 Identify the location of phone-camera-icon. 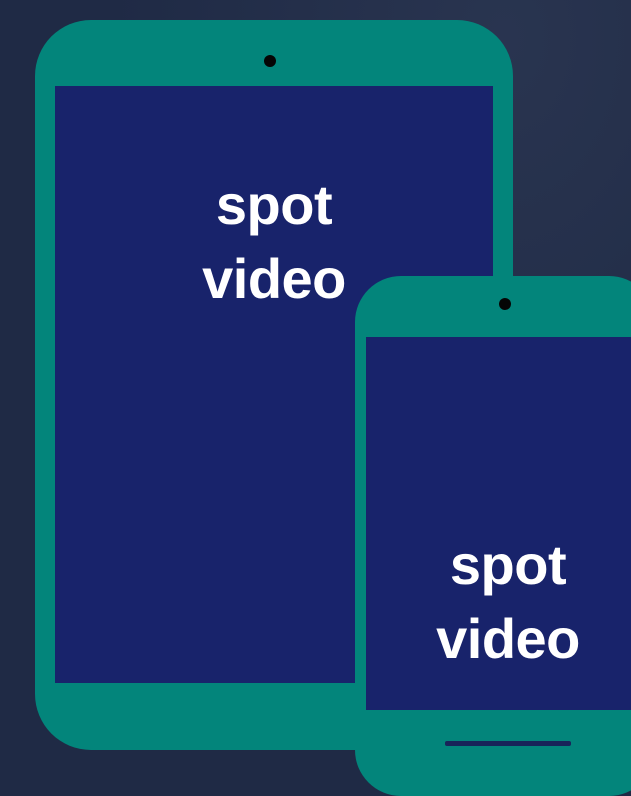
(505, 304).